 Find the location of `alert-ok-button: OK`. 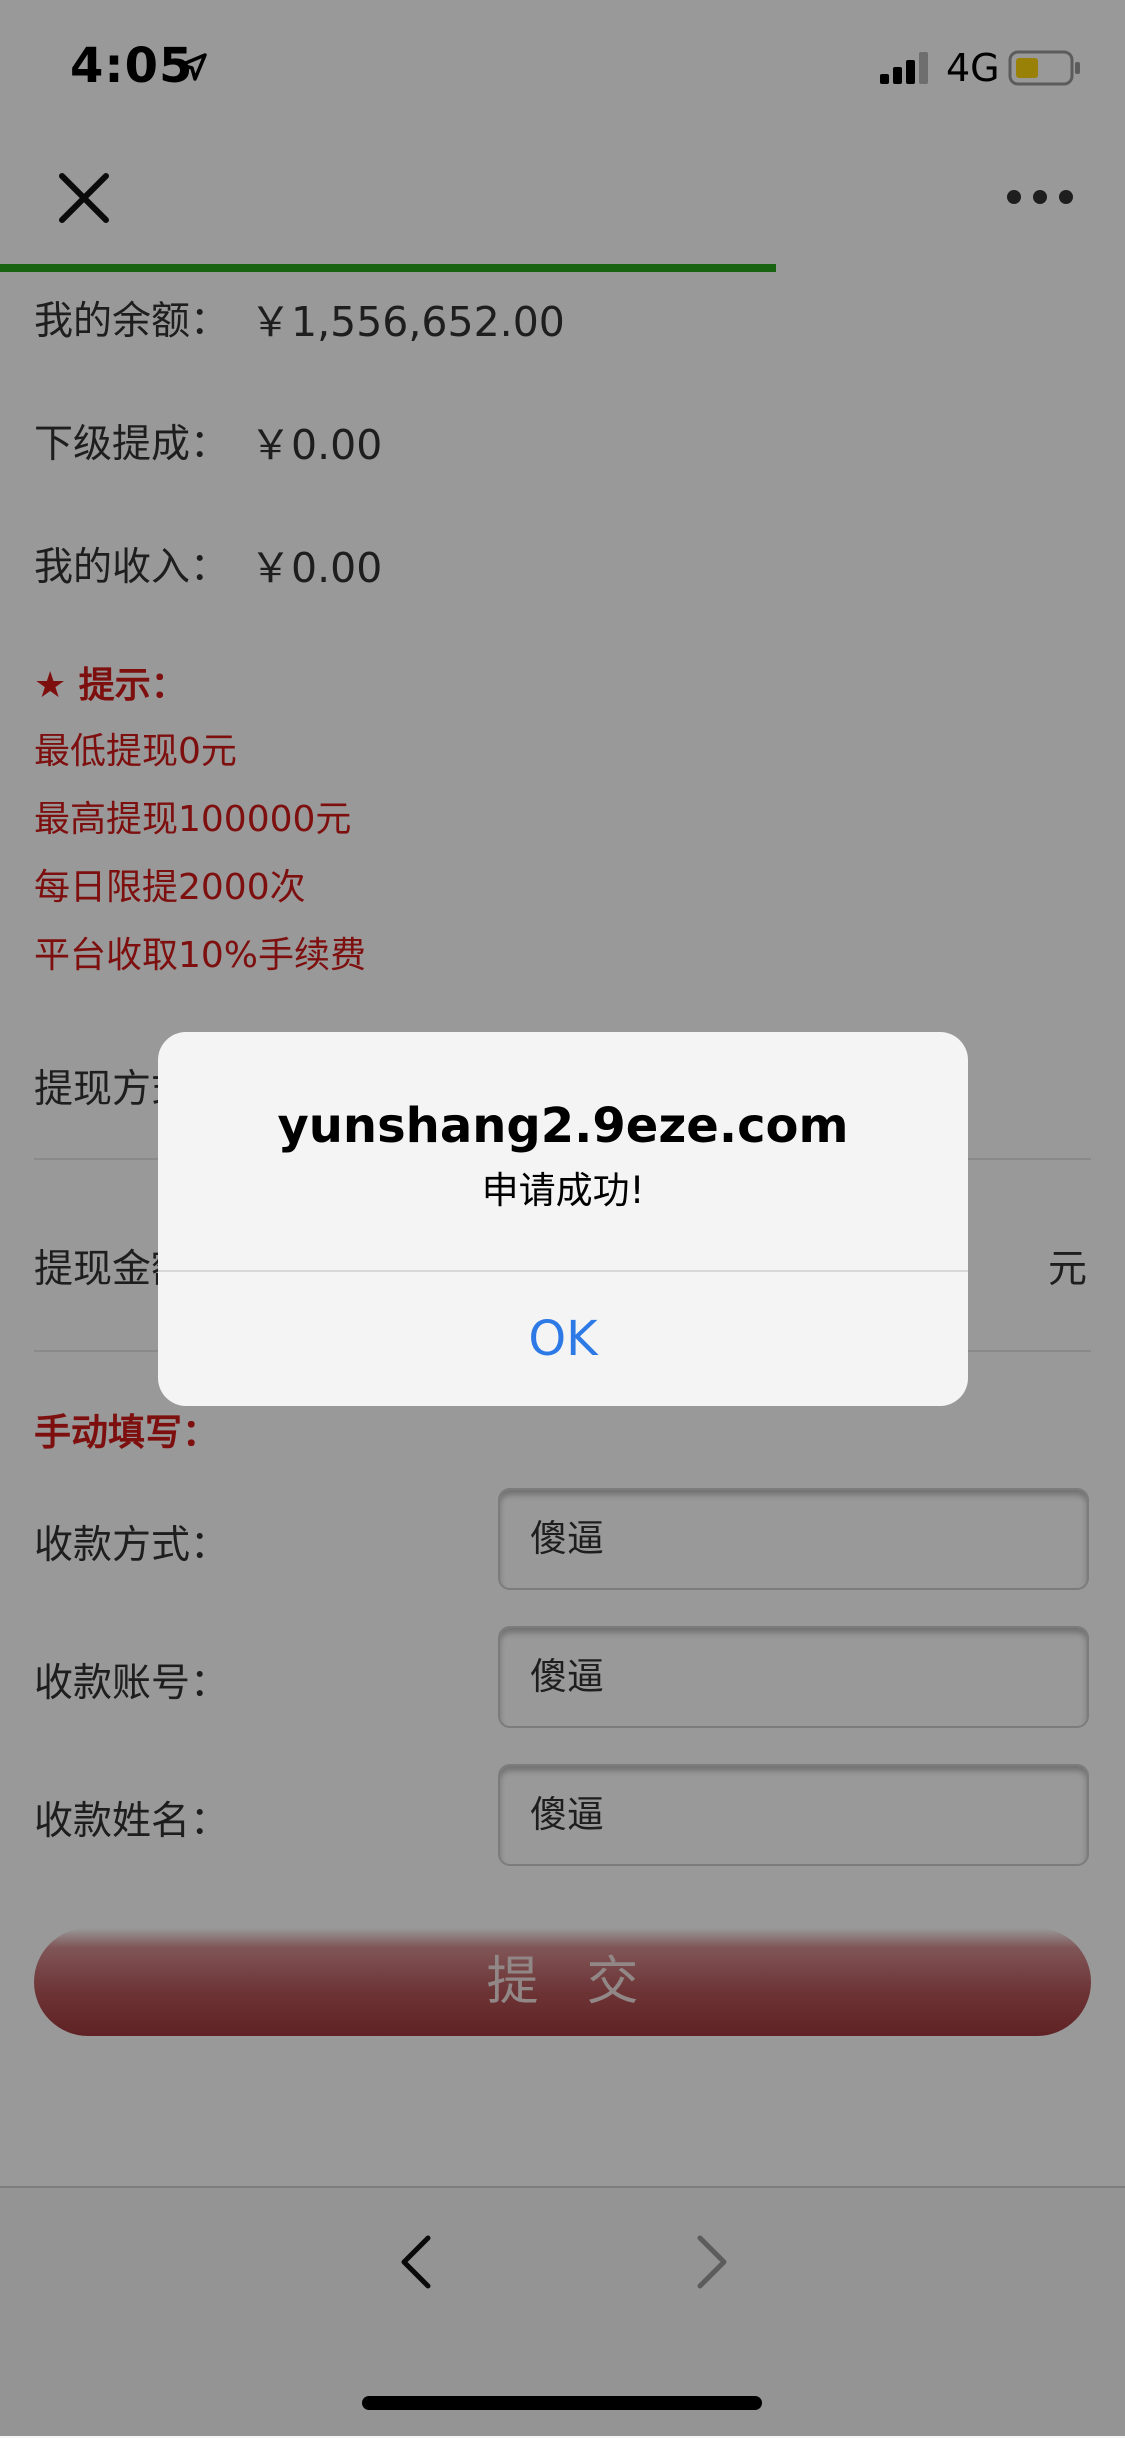

alert-ok-button: OK is located at coordinates (563, 1339).